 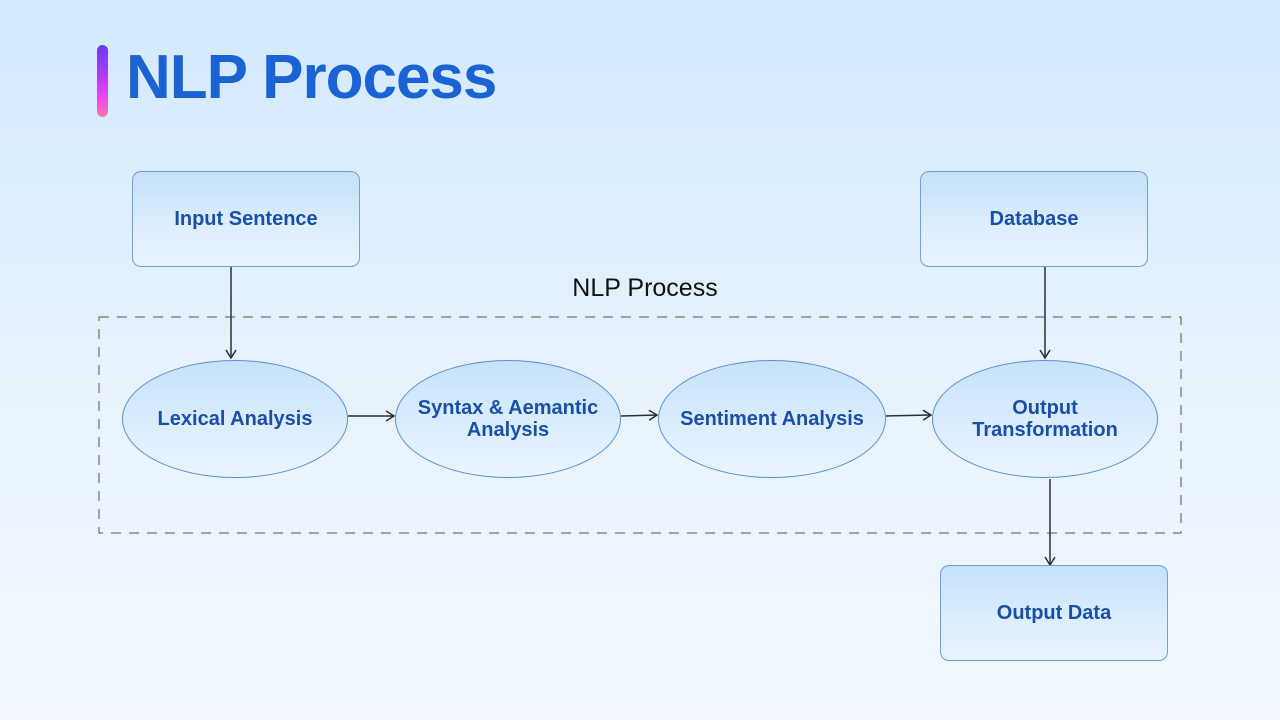 What do you see at coordinates (639, 415) in the screenshot?
I see `edge-syntax-to-sentiment` at bounding box center [639, 415].